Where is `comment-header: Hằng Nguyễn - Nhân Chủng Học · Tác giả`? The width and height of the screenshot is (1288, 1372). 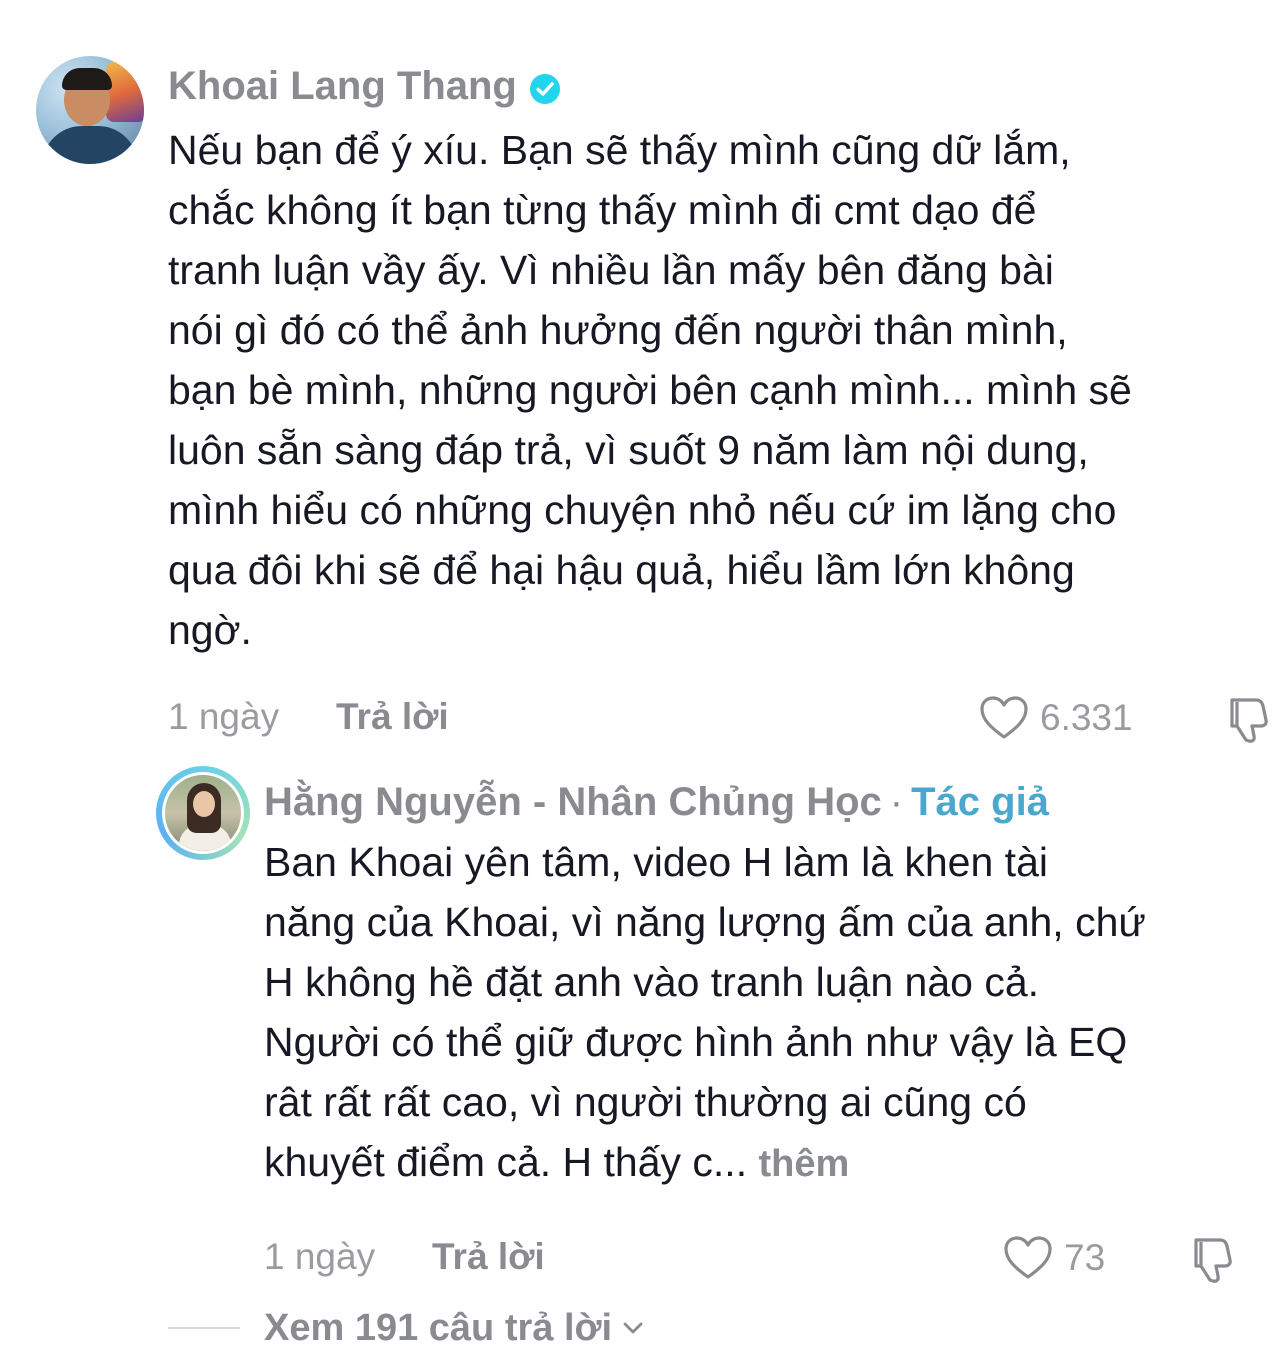 comment-header: Hằng Nguyễn - Nhân Chủng Học · Tác giả is located at coordinates (764, 802).